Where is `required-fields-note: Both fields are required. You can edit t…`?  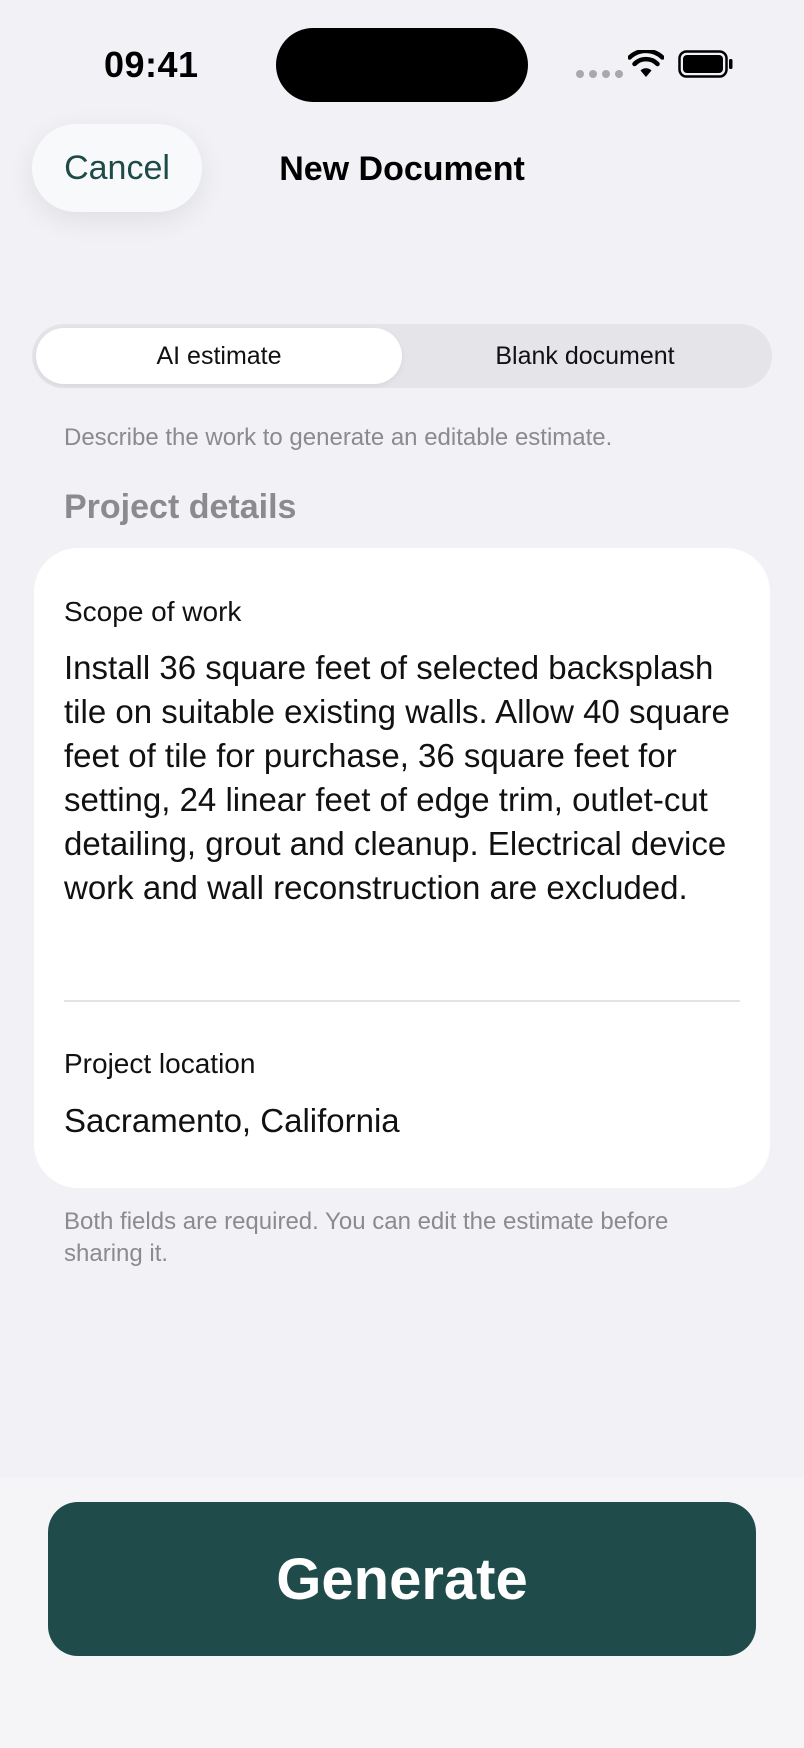
required-fields-note: Both fields are required. You can edit t… is located at coordinates (366, 1237).